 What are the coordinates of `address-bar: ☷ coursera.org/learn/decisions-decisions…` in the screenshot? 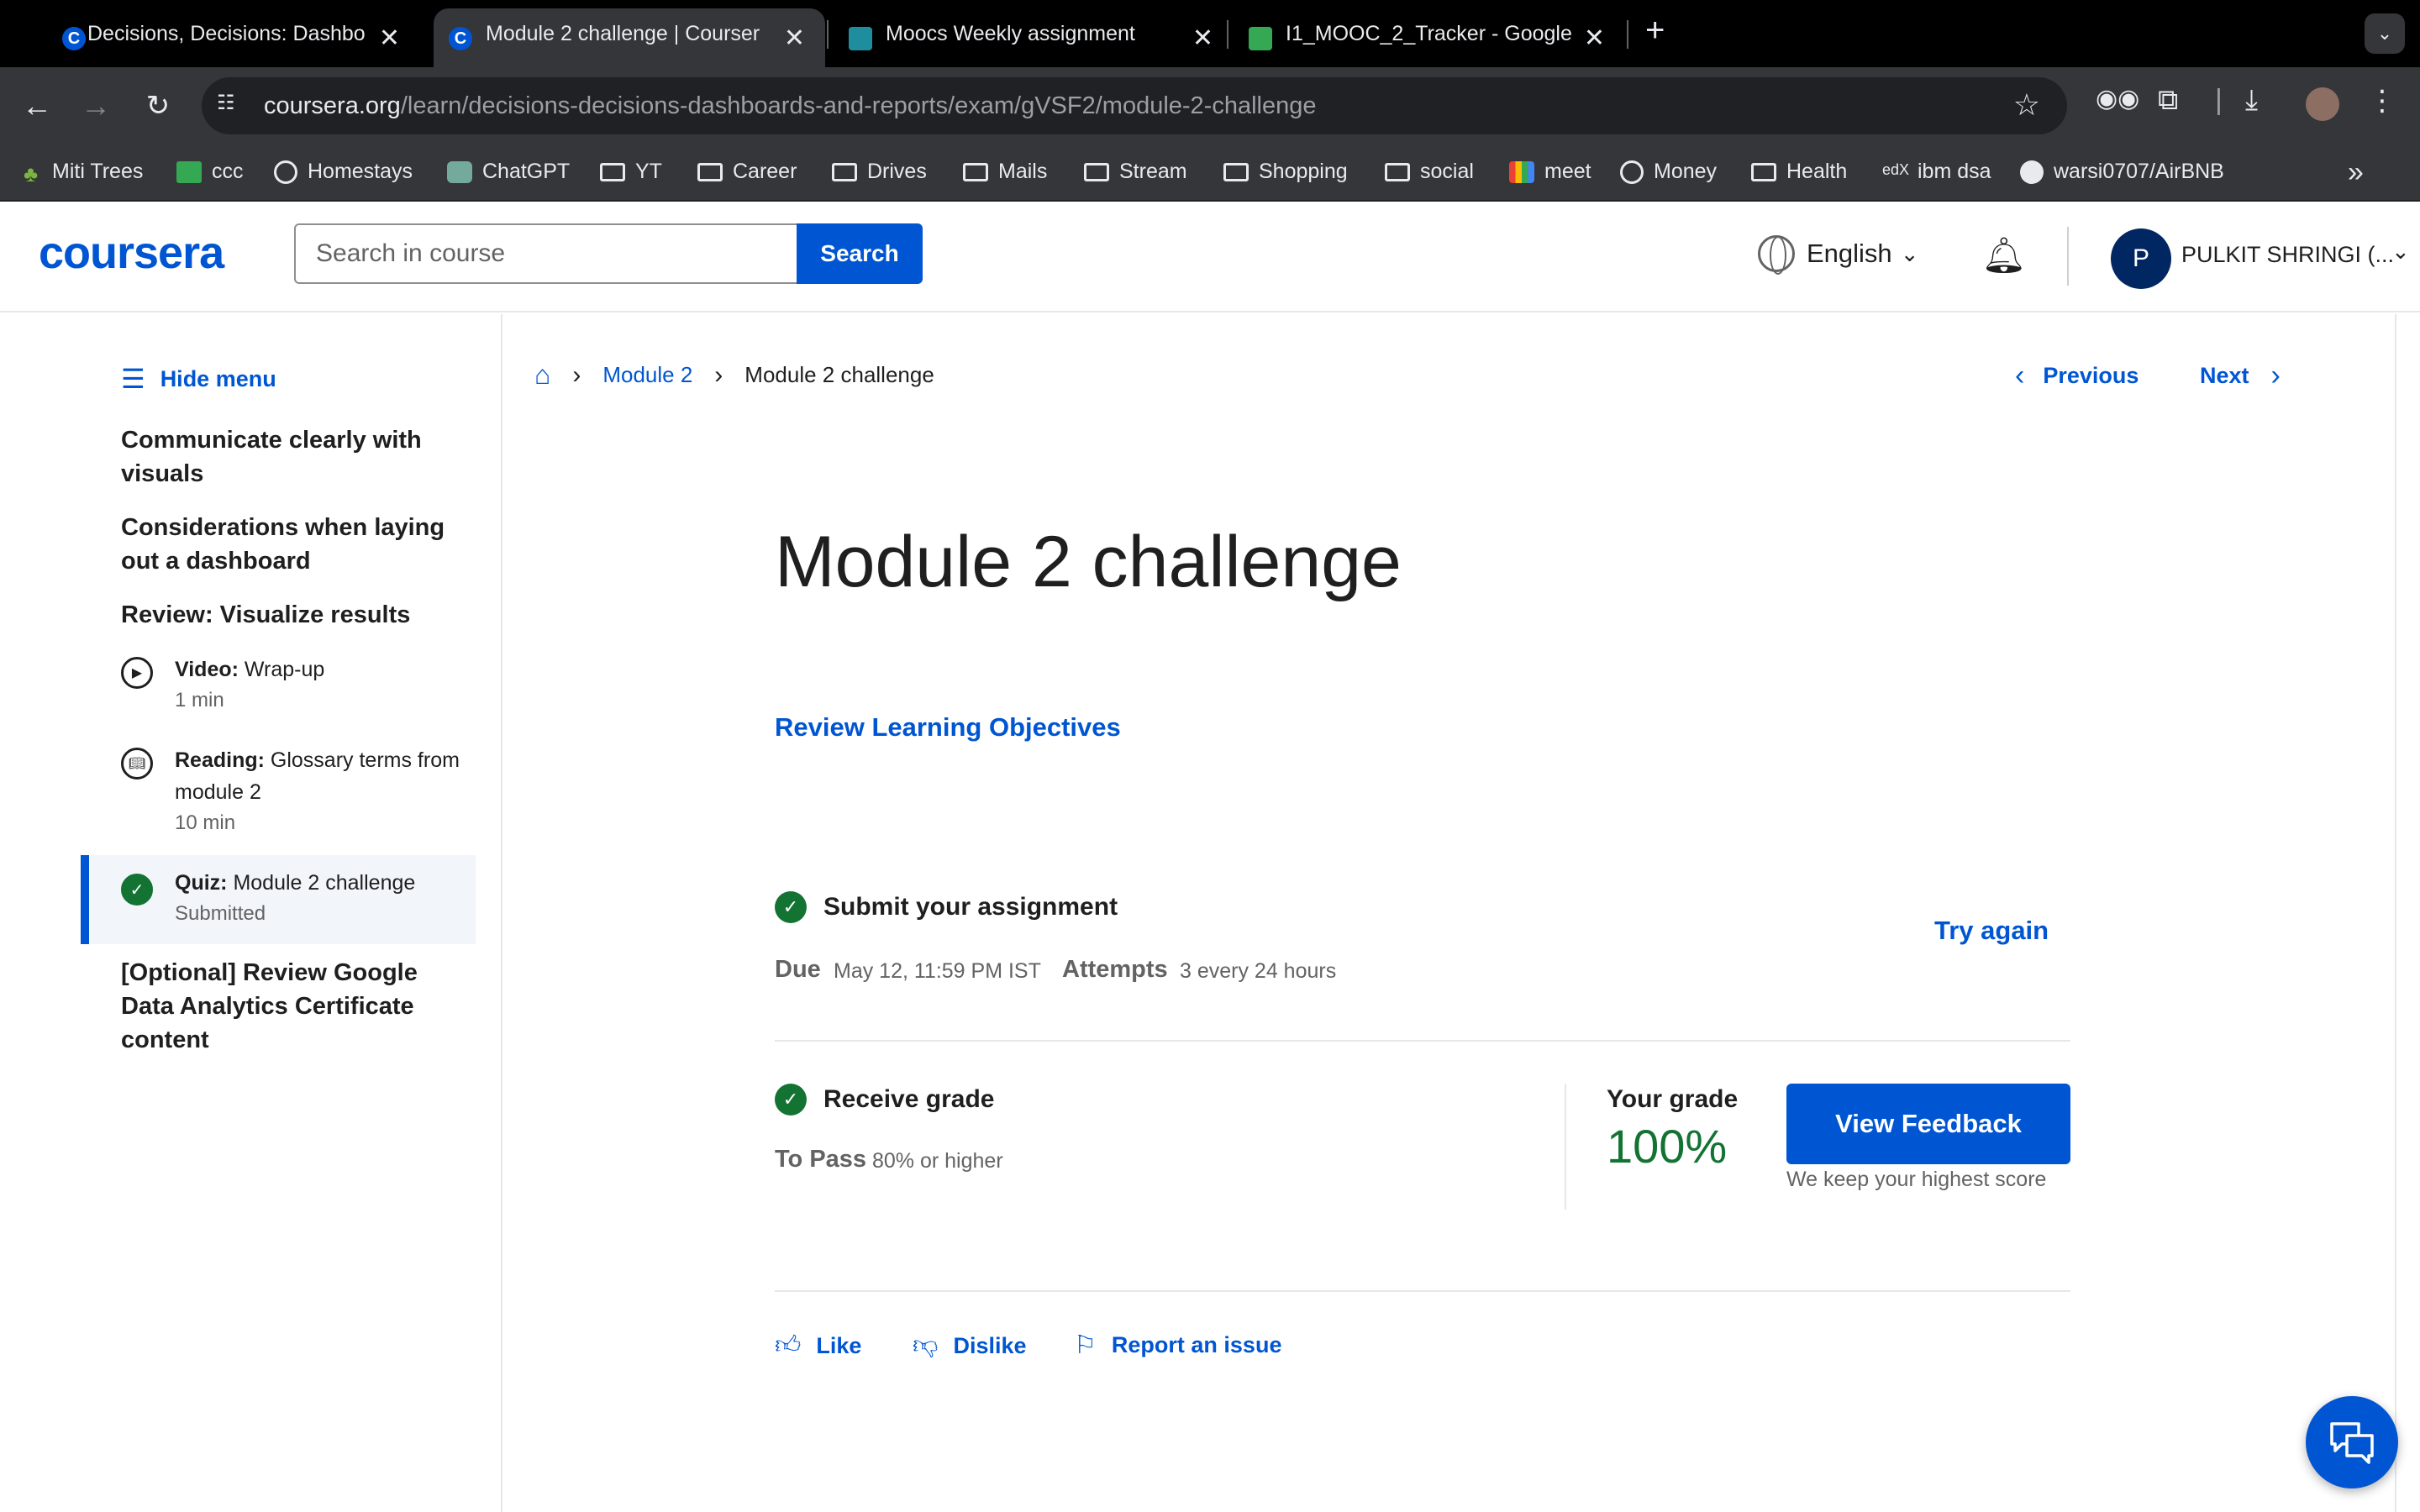 It's located at (1134, 105).